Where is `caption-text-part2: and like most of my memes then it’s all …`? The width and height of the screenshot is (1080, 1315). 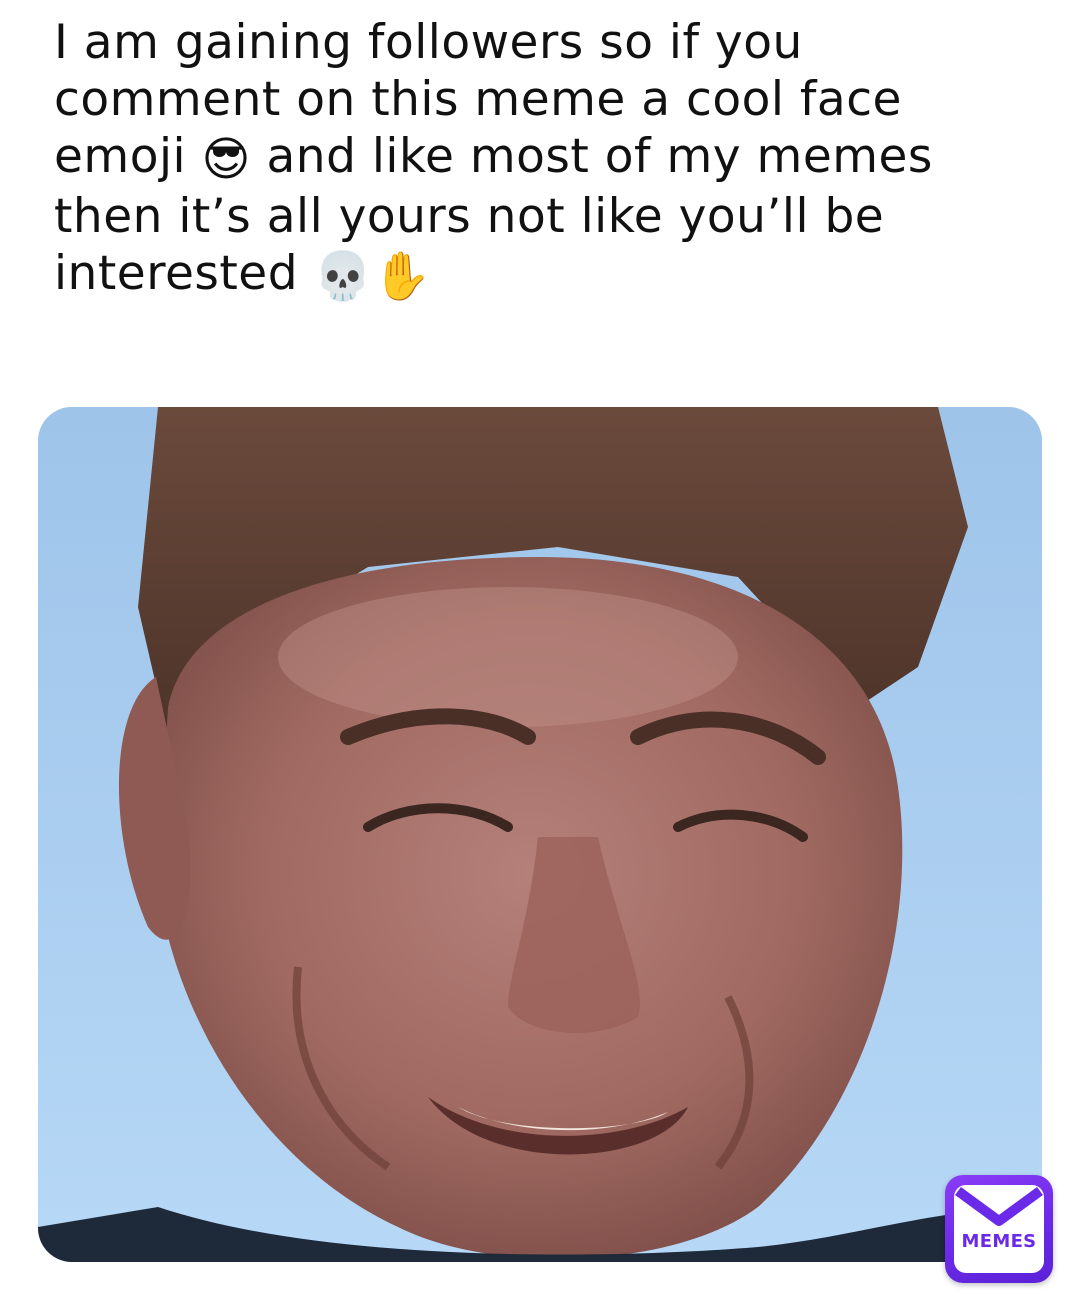 caption-text-part2: and like most of my memes then it’s all … is located at coordinates (493, 215).